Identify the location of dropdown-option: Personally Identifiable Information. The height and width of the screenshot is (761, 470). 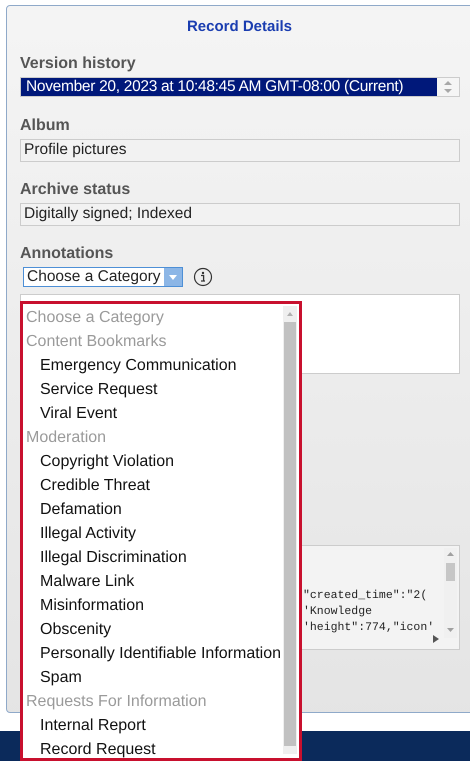
(153, 654).